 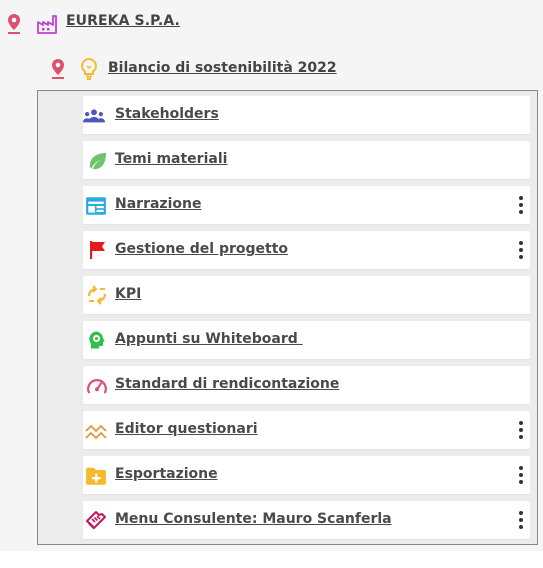 I want to click on handshake-icon, so click(x=96, y=520).